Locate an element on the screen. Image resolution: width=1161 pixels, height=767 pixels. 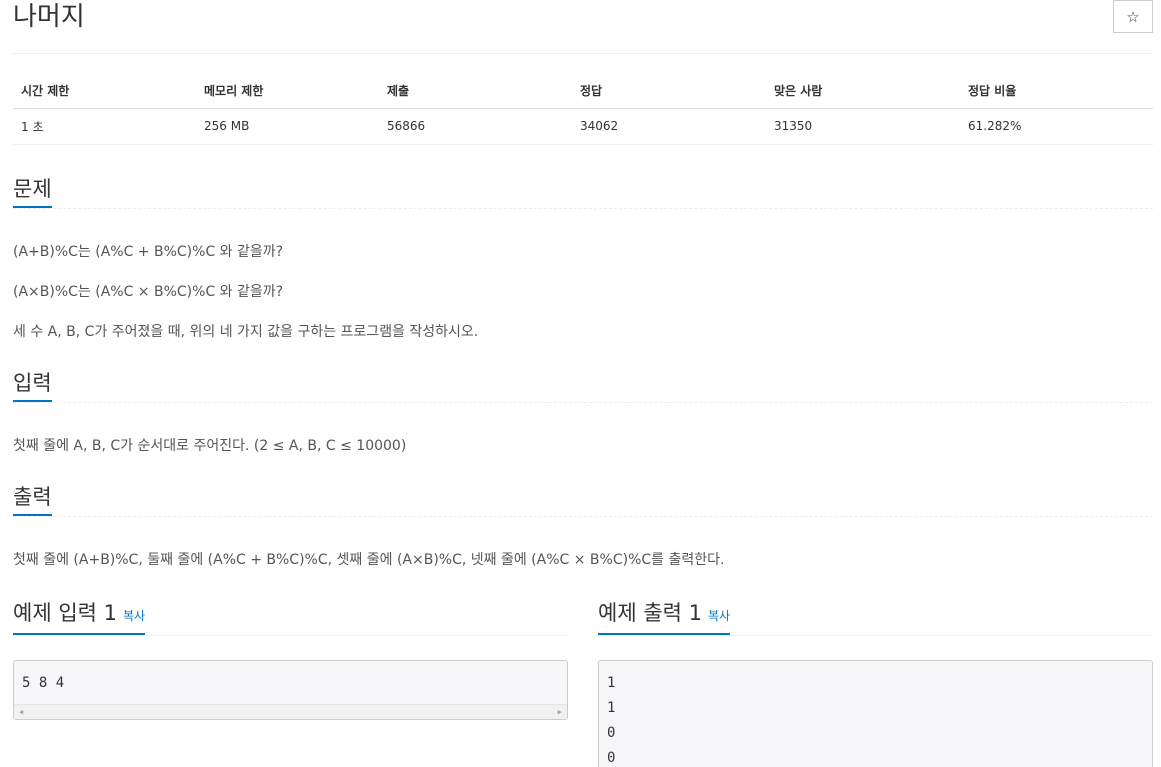
header-time-limit: 시간 제한 is located at coordinates (104, 91).